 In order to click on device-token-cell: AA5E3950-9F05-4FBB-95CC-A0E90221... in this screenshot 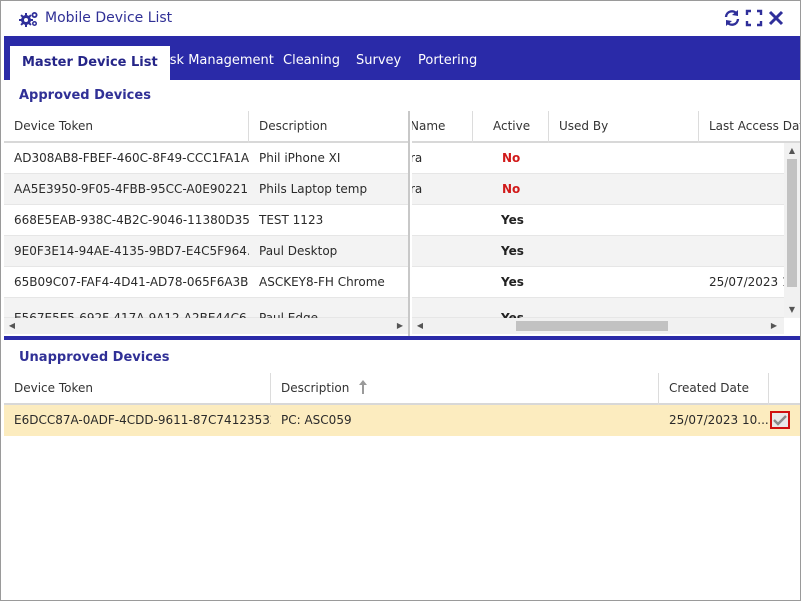, I will do `click(131, 189)`.